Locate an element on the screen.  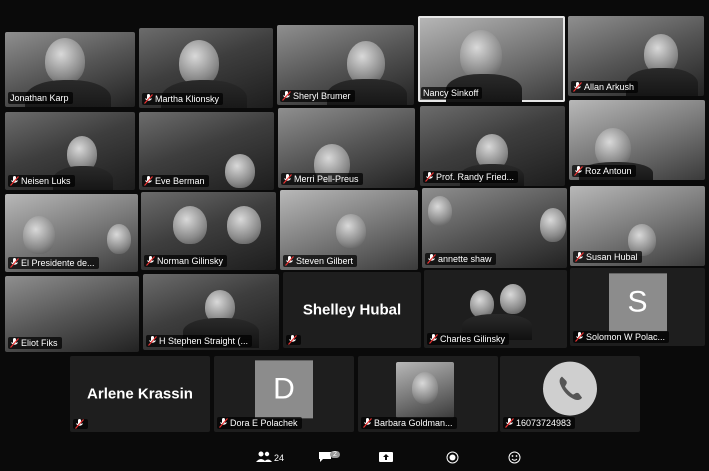
participants-count: 24 is located at coordinates (279, 458).